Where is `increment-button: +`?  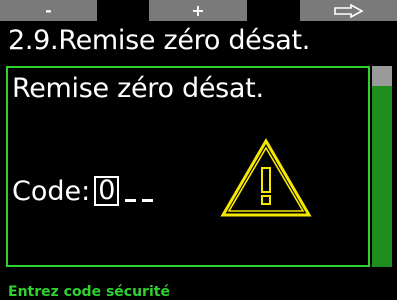
increment-button: + is located at coordinates (198, 10).